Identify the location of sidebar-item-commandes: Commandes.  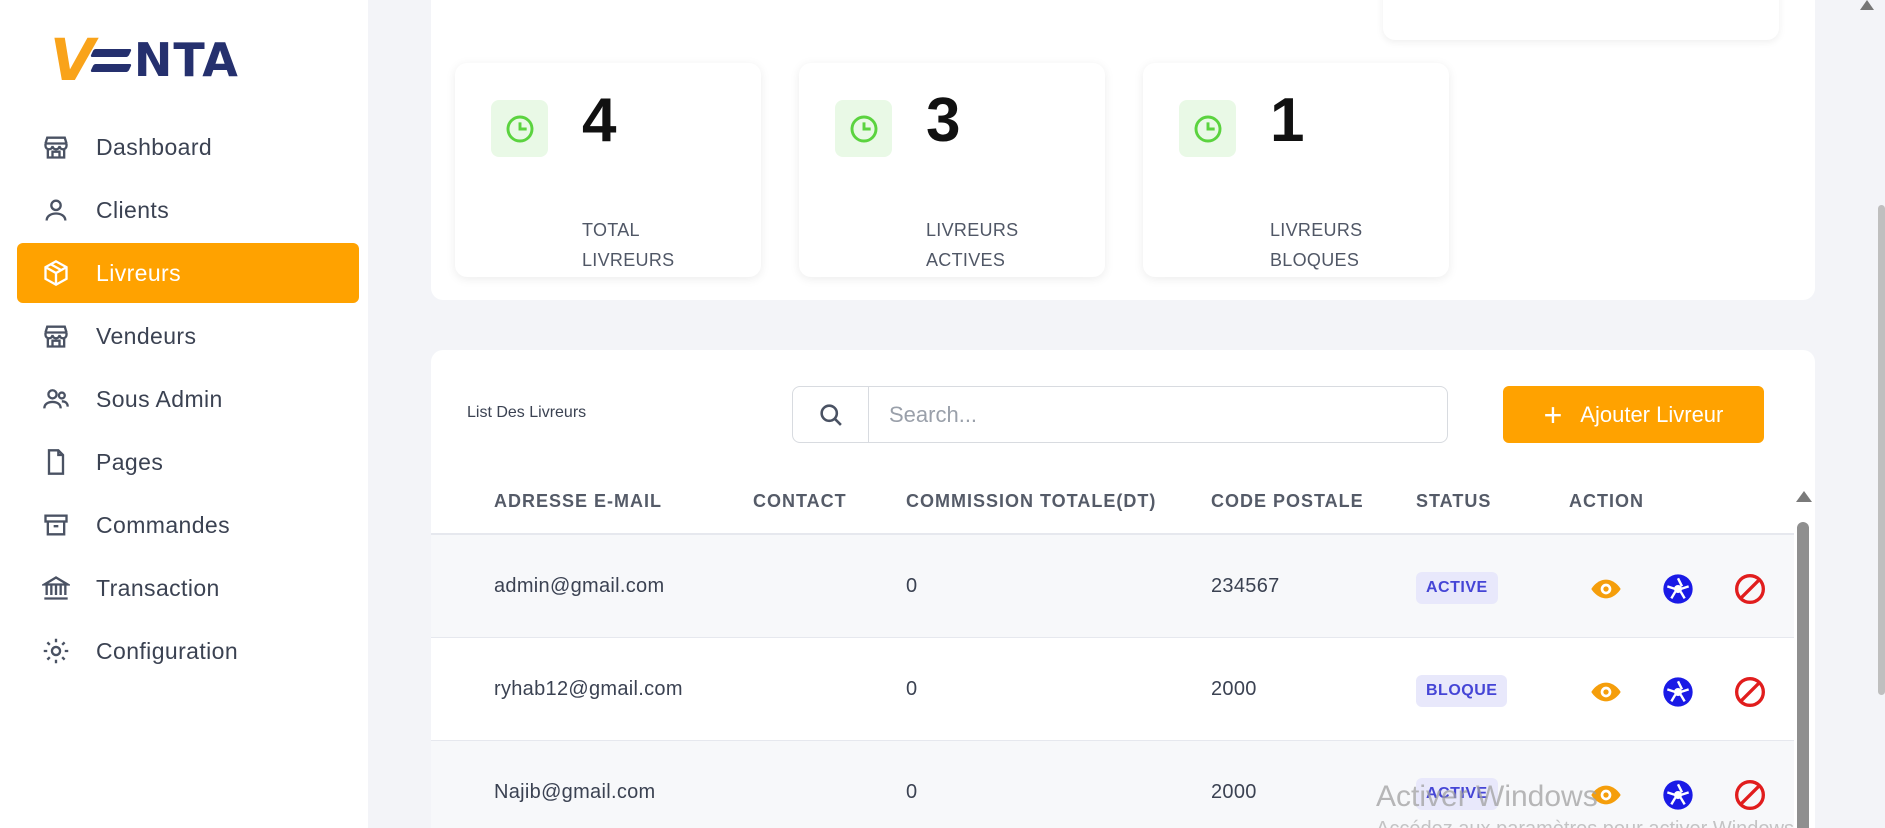
(188, 525).